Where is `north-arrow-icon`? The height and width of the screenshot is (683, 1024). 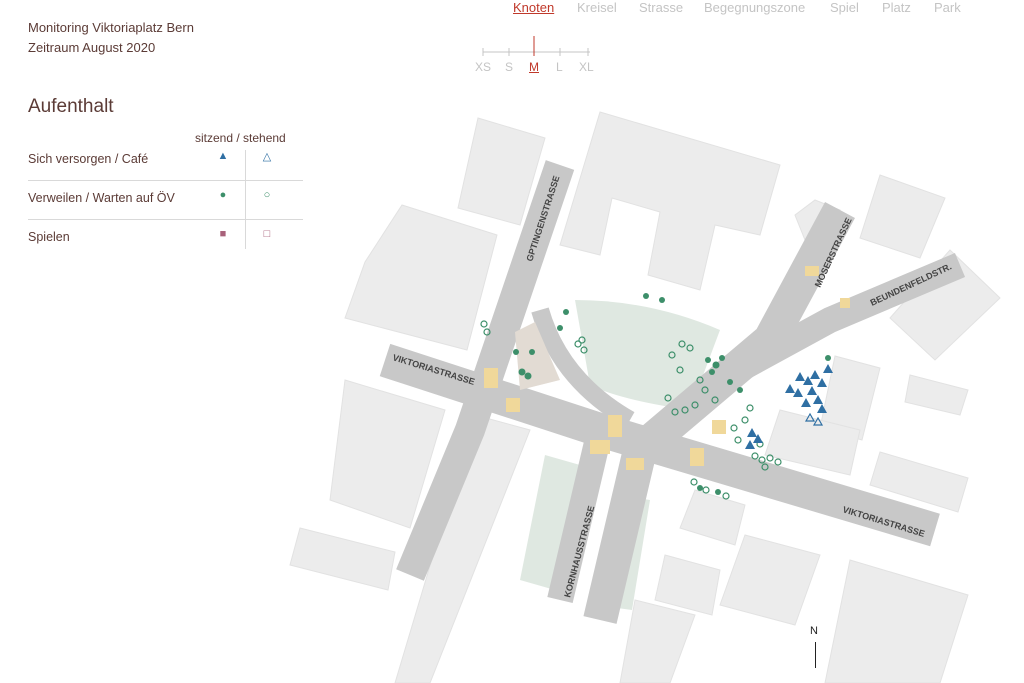
north-arrow-icon is located at coordinates (815, 655).